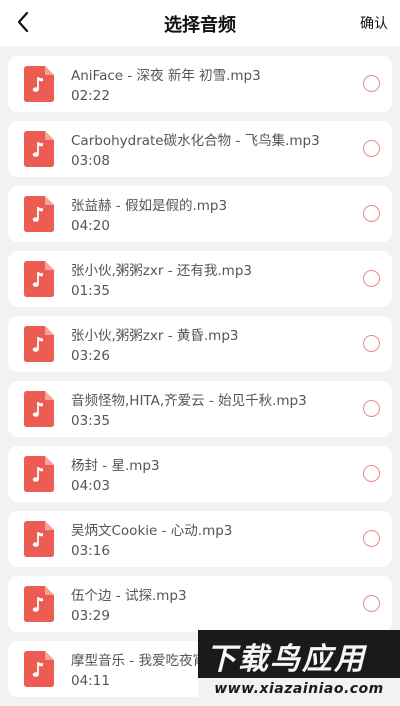  Describe the element at coordinates (90, 616) in the screenshot. I see `audio-duration: 03:29` at that location.